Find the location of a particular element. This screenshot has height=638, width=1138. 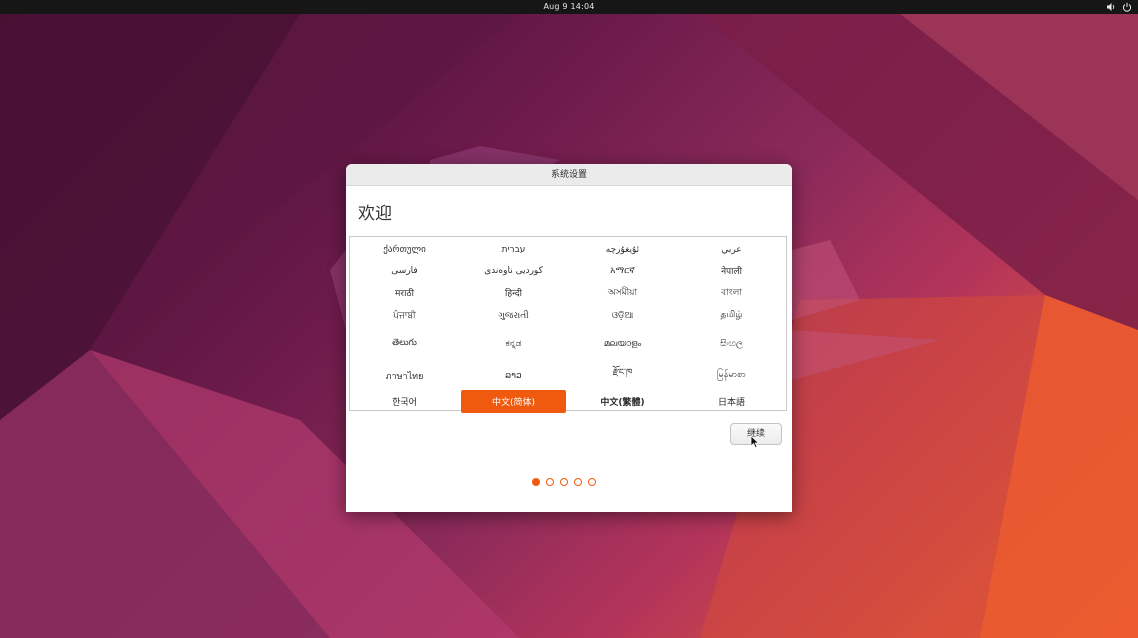

language-item-burmese: မြန်မာစာ is located at coordinates (731, 375).